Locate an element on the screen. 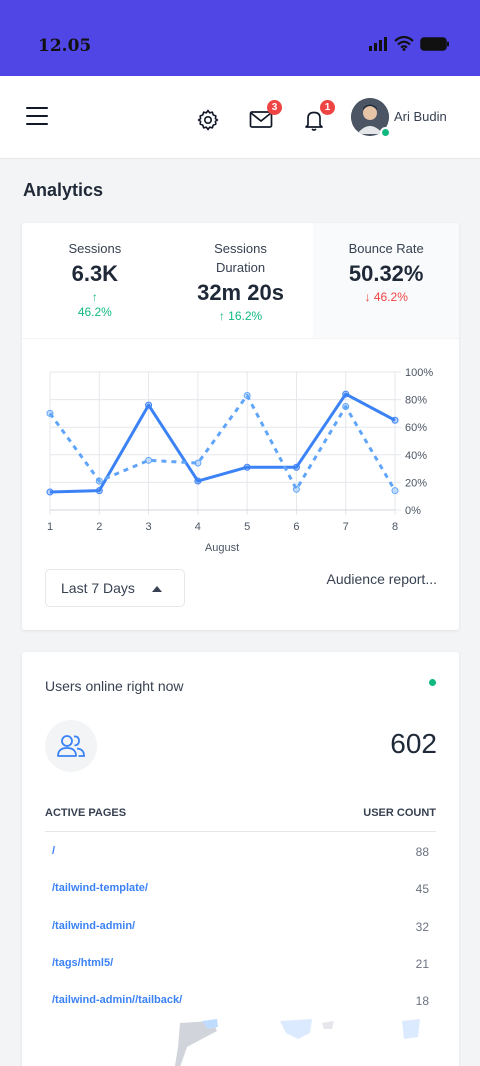  signal-icon is located at coordinates (378, 43).